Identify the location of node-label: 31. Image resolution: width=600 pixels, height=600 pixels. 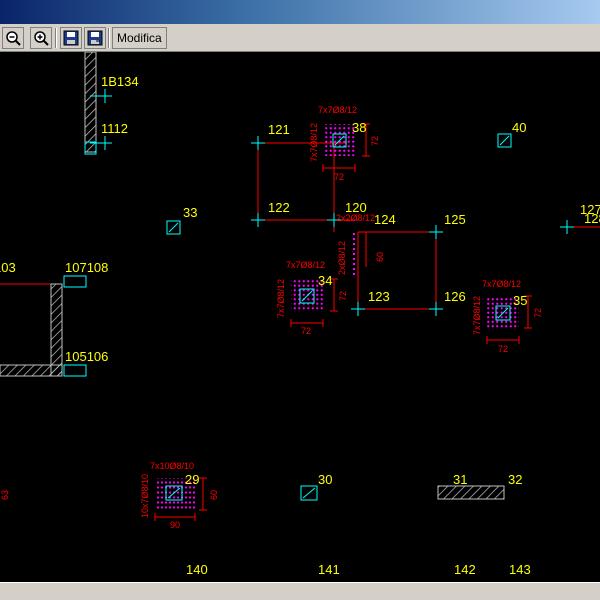
(460, 479).